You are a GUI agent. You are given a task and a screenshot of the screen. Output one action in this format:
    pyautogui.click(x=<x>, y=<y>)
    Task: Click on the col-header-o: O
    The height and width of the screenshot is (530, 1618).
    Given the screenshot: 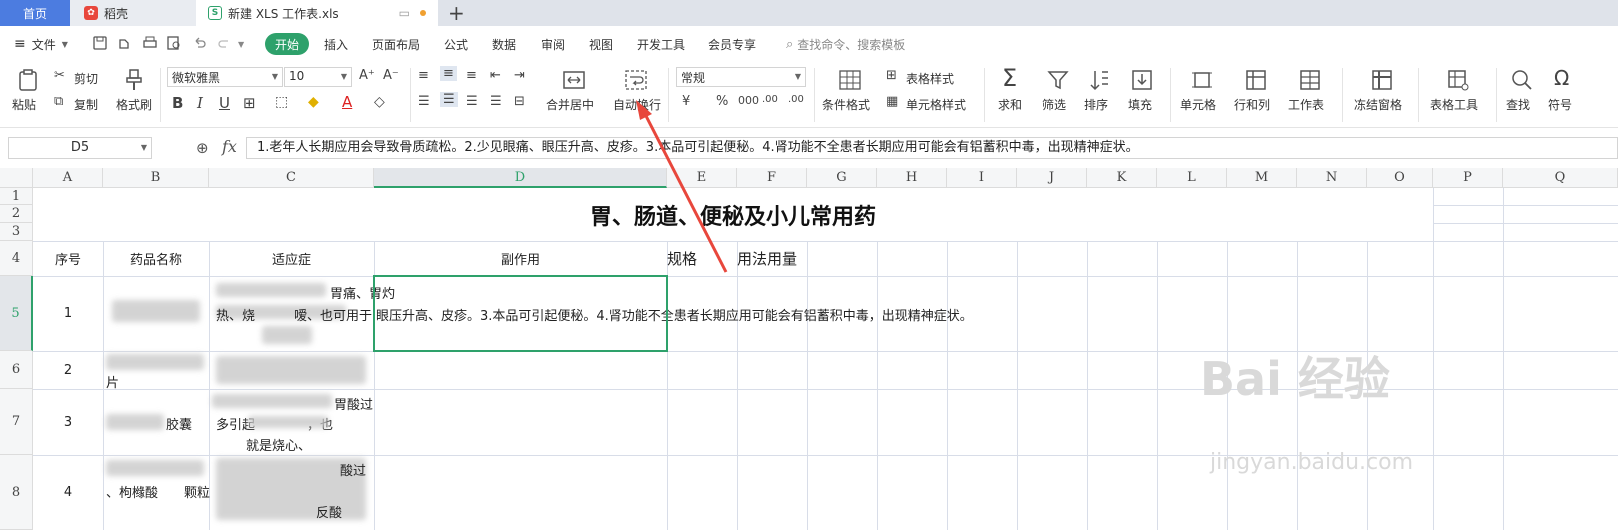 What is the action you would take?
    pyautogui.click(x=1400, y=178)
    